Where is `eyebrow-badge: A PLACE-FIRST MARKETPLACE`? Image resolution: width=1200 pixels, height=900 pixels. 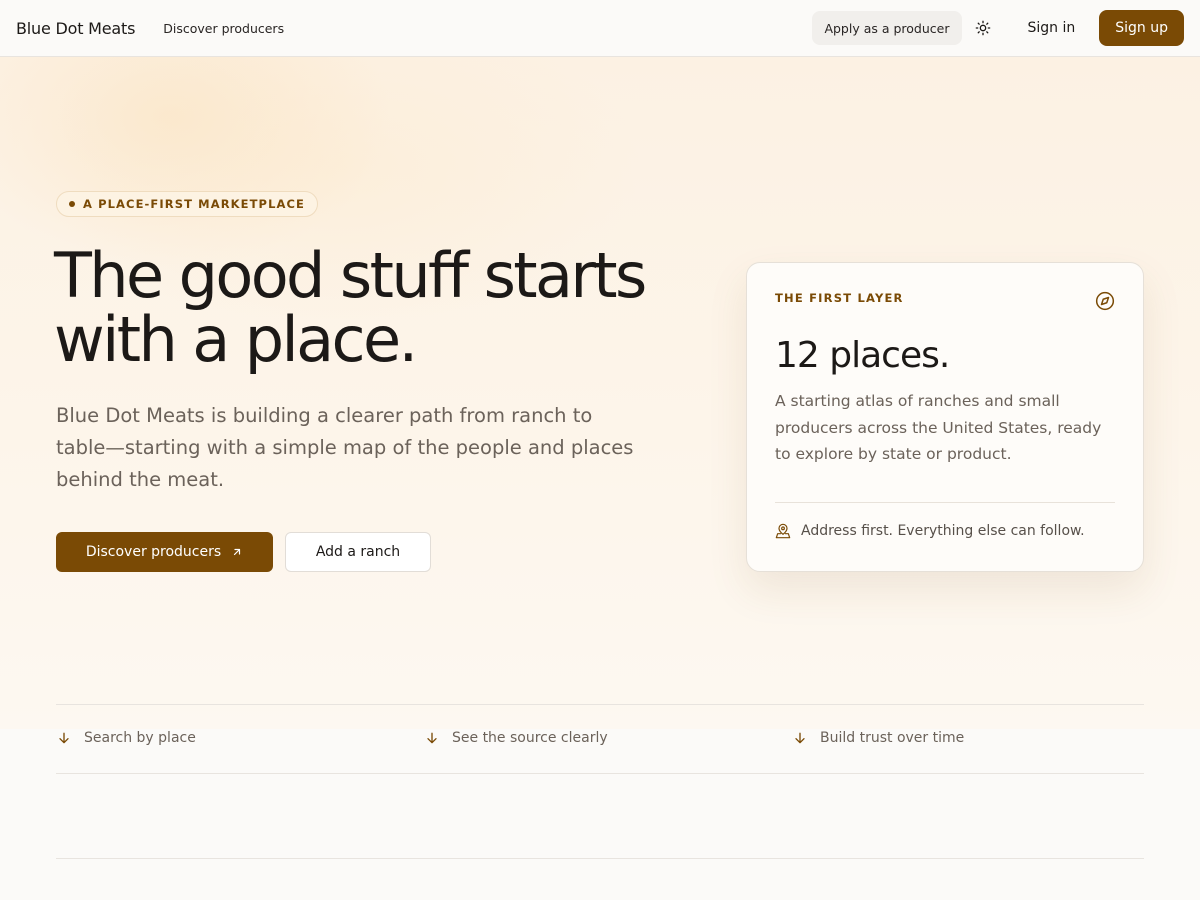 eyebrow-badge: A PLACE-FIRST MARKETPLACE is located at coordinates (187, 204).